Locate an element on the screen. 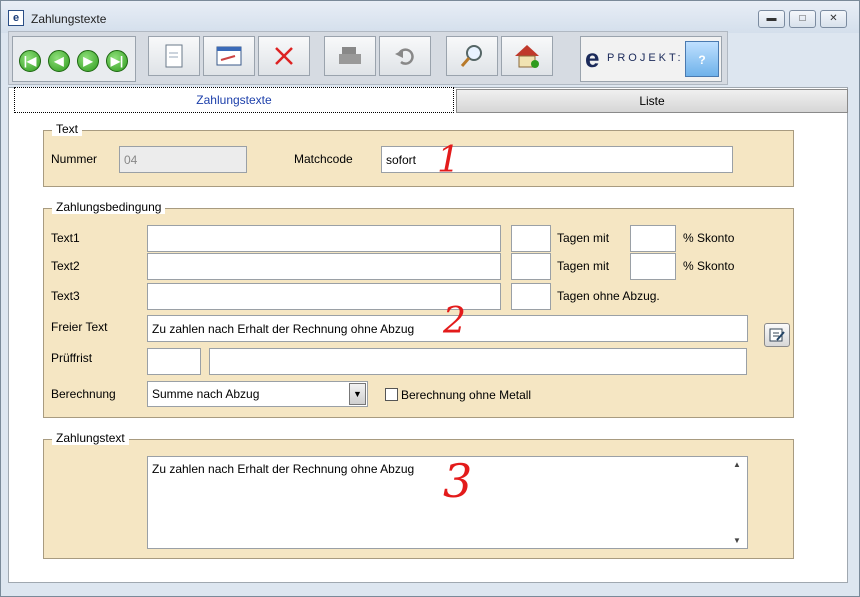  berechnung-select: Summe nach Abzug ▼ is located at coordinates (257, 394).